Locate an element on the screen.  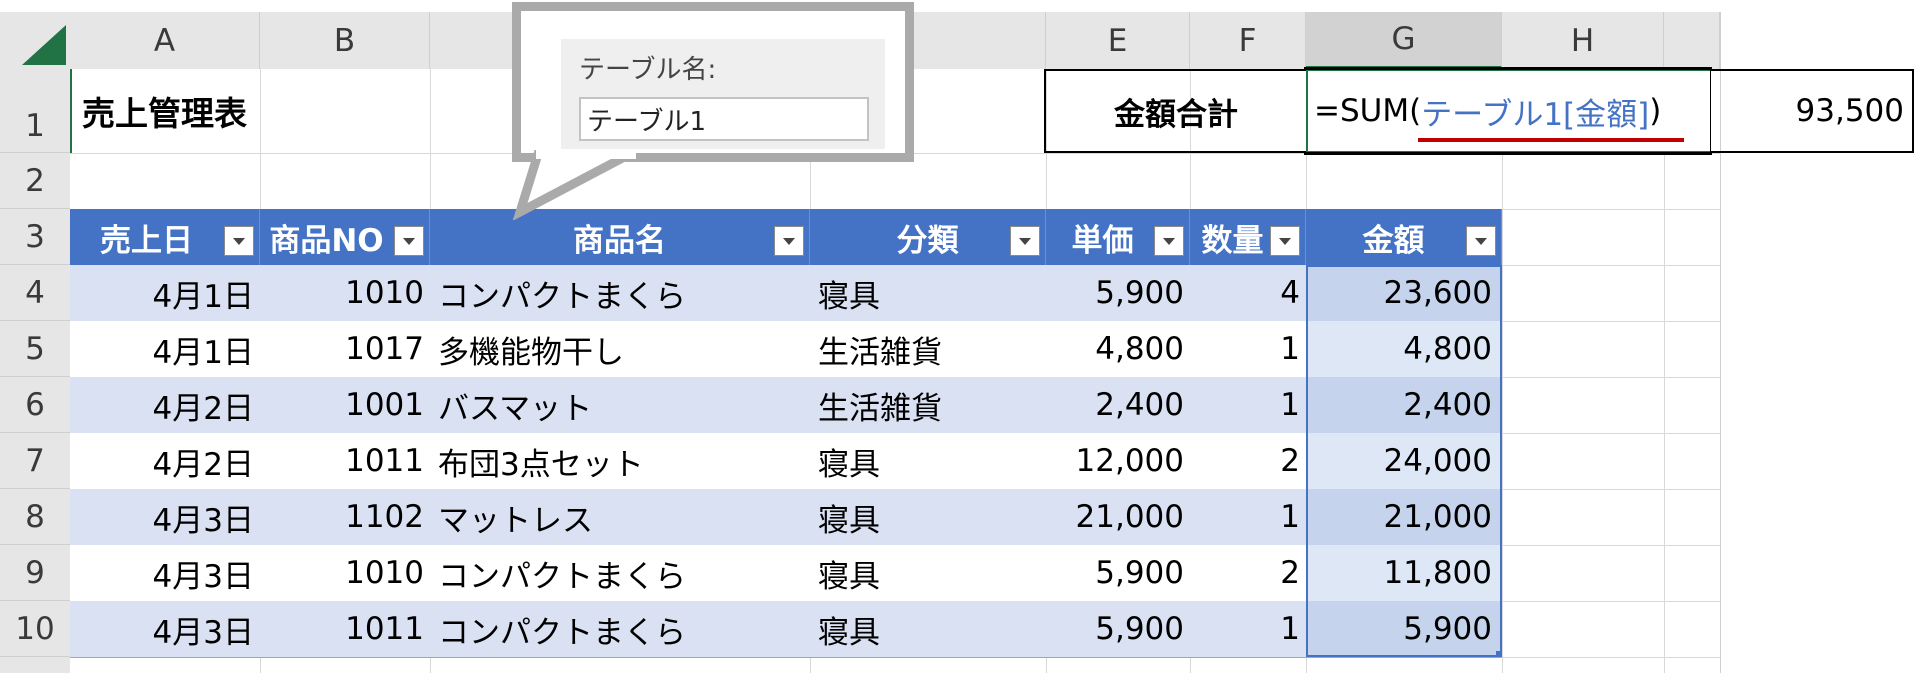
select-all-corner is located at coordinates (35, 40).